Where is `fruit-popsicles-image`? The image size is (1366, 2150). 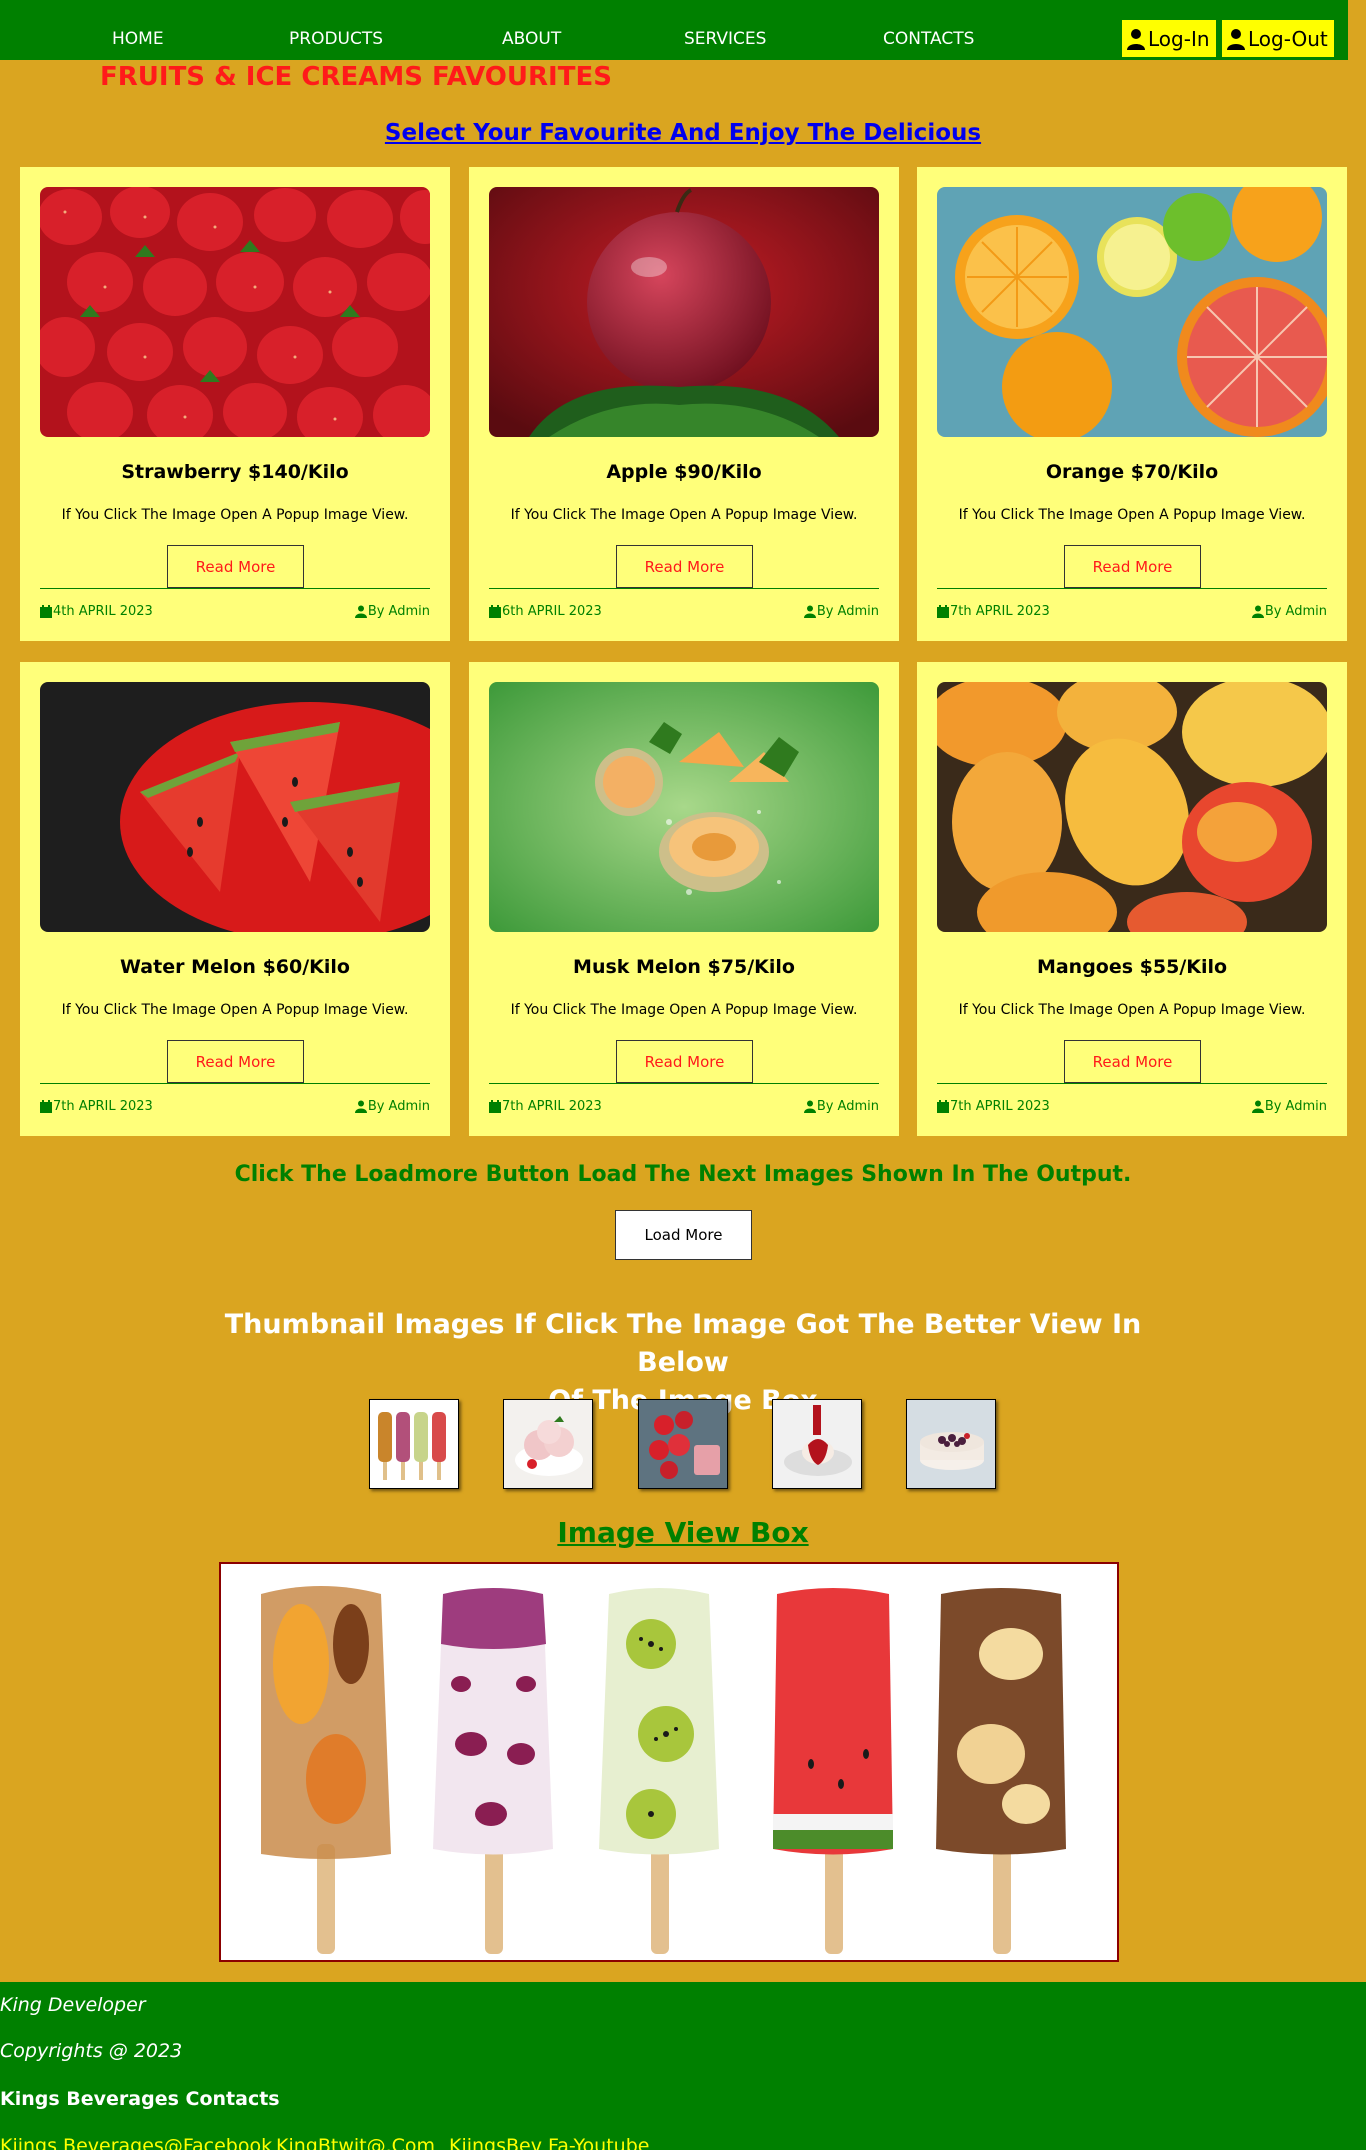
fruit-popsicles-image is located at coordinates (669, 1762).